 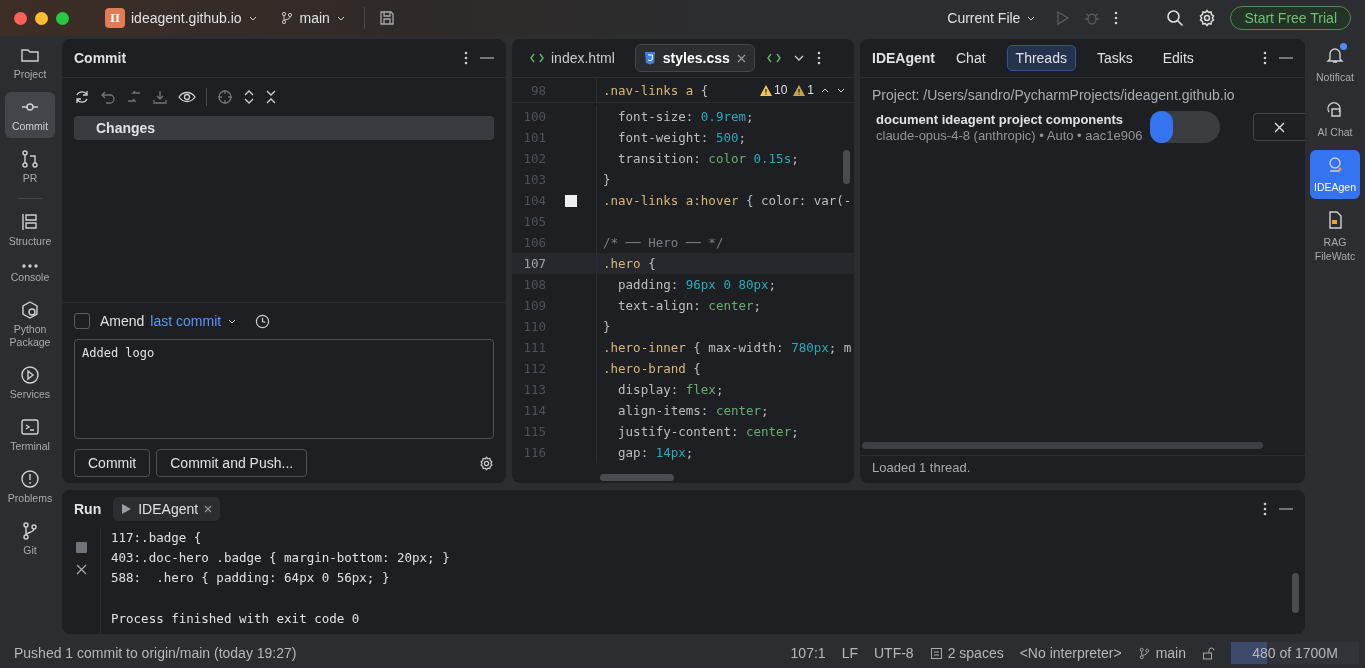 What do you see at coordinates (30, 324) in the screenshot?
I see `tool-window-button: Python Package` at bounding box center [30, 324].